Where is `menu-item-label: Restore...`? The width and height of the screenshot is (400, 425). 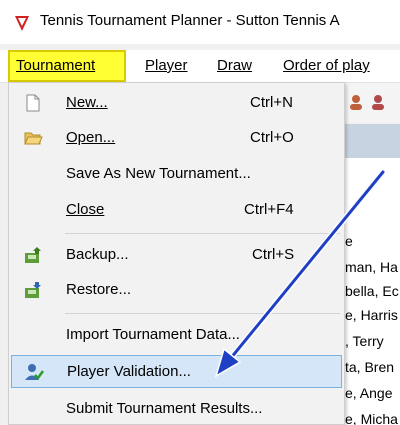 menu-item-label: Restore... is located at coordinates (99, 289).